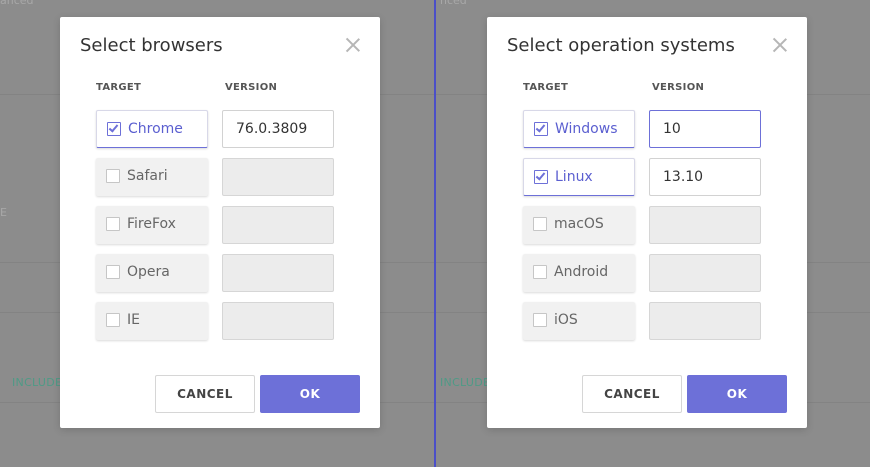  I want to click on browser-label: Safari, so click(147, 176).